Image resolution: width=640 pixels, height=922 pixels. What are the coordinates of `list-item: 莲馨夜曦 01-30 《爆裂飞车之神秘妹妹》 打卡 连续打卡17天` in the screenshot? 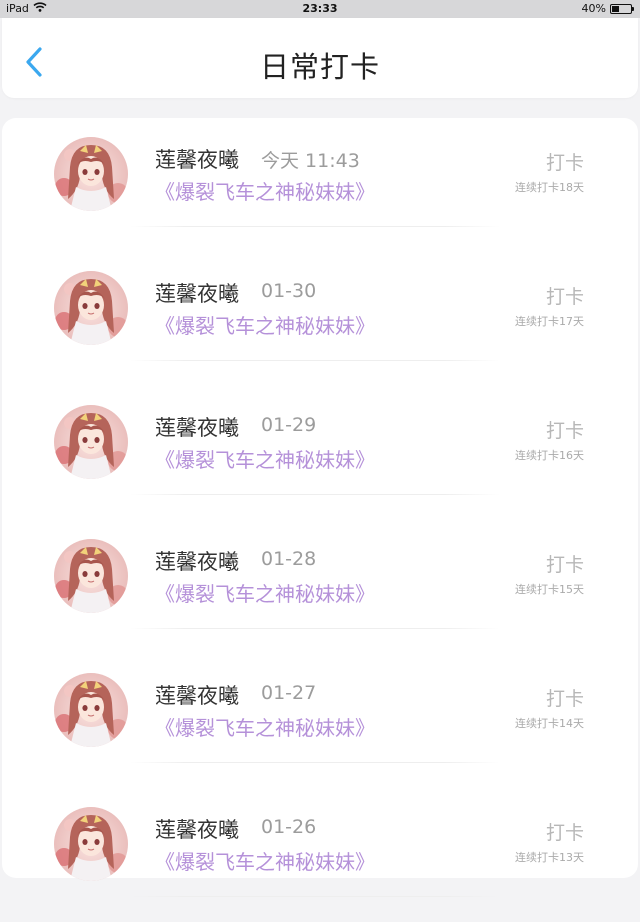 It's located at (320, 319).